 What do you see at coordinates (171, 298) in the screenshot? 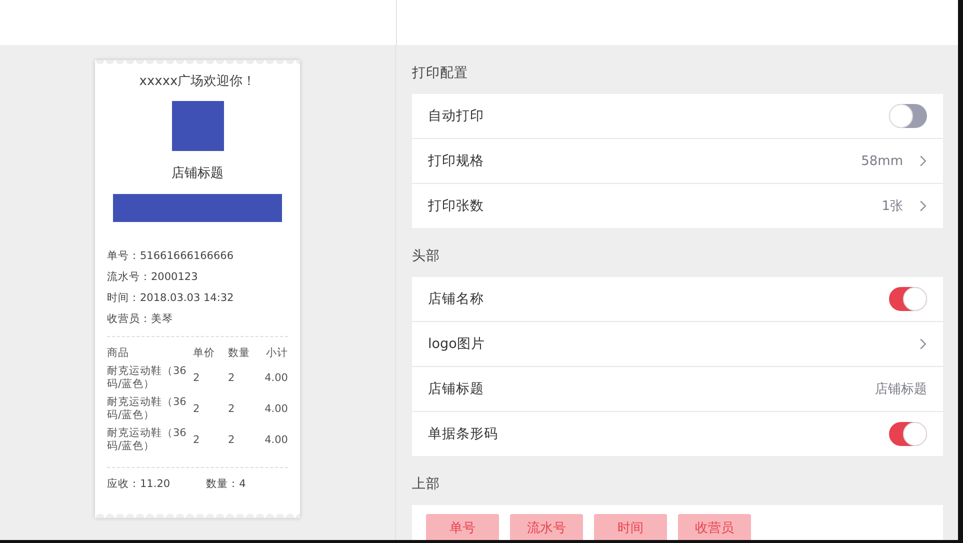
I see `receipt-info-line: 时间：2018.03.03 14:32` at bounding box center [171, 298].